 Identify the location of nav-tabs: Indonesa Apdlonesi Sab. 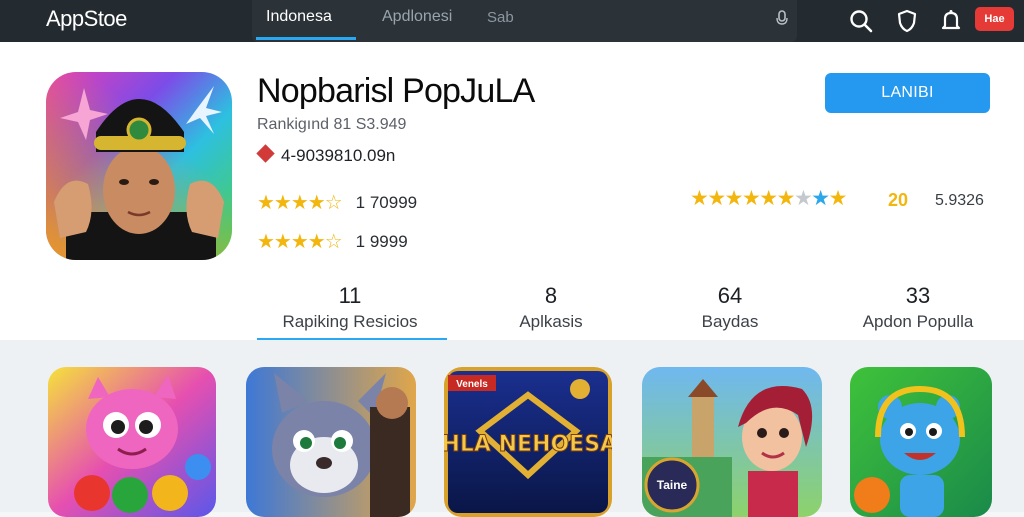
(524, 21).